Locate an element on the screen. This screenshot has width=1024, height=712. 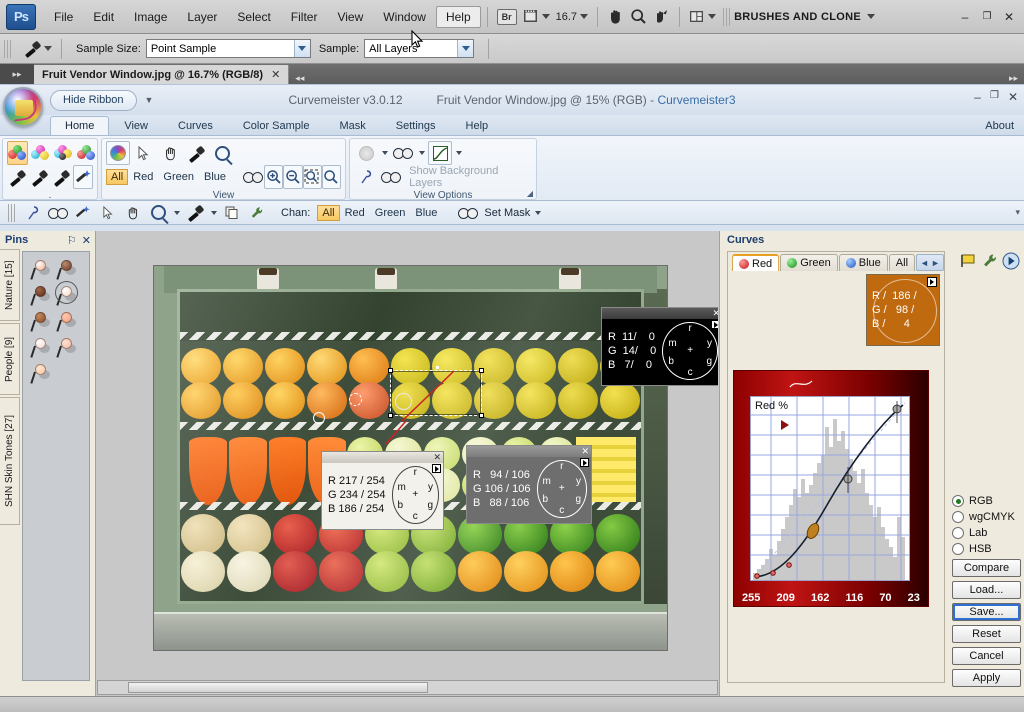
menu-help: Help is located at coordinates (458, 16).